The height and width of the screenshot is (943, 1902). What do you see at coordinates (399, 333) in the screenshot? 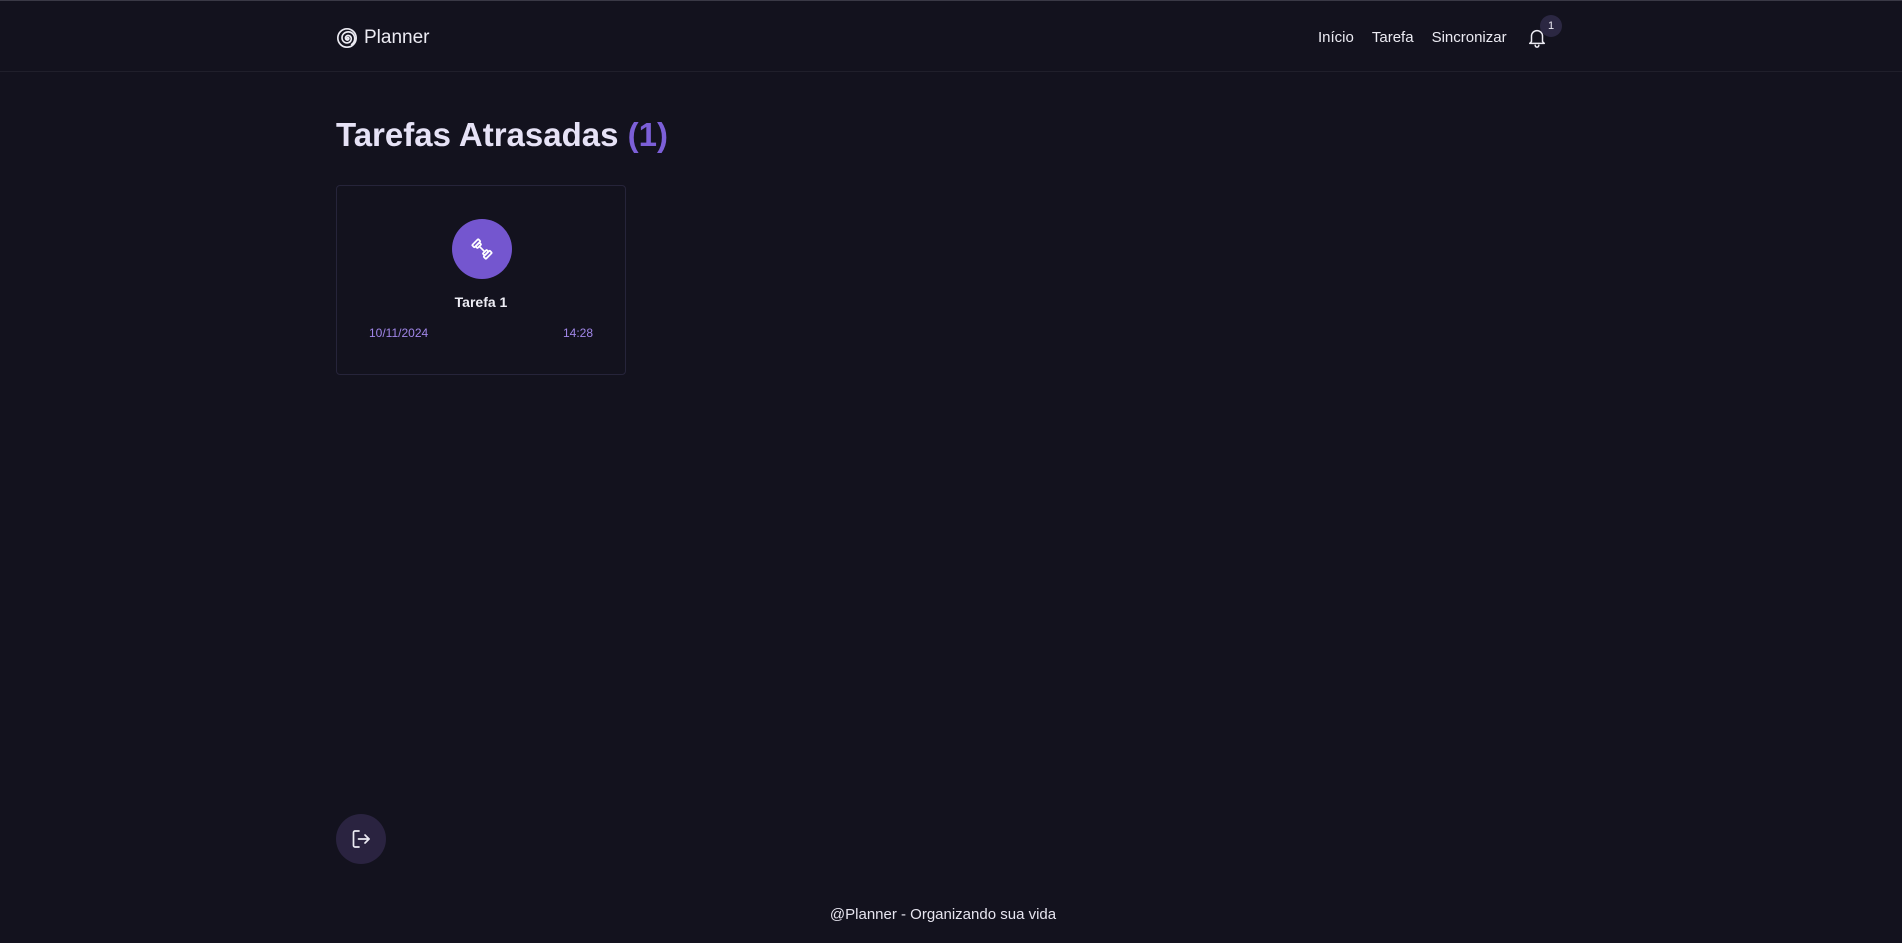
I see `task-date: 10/11/2024` at bounding box center [399, 333].